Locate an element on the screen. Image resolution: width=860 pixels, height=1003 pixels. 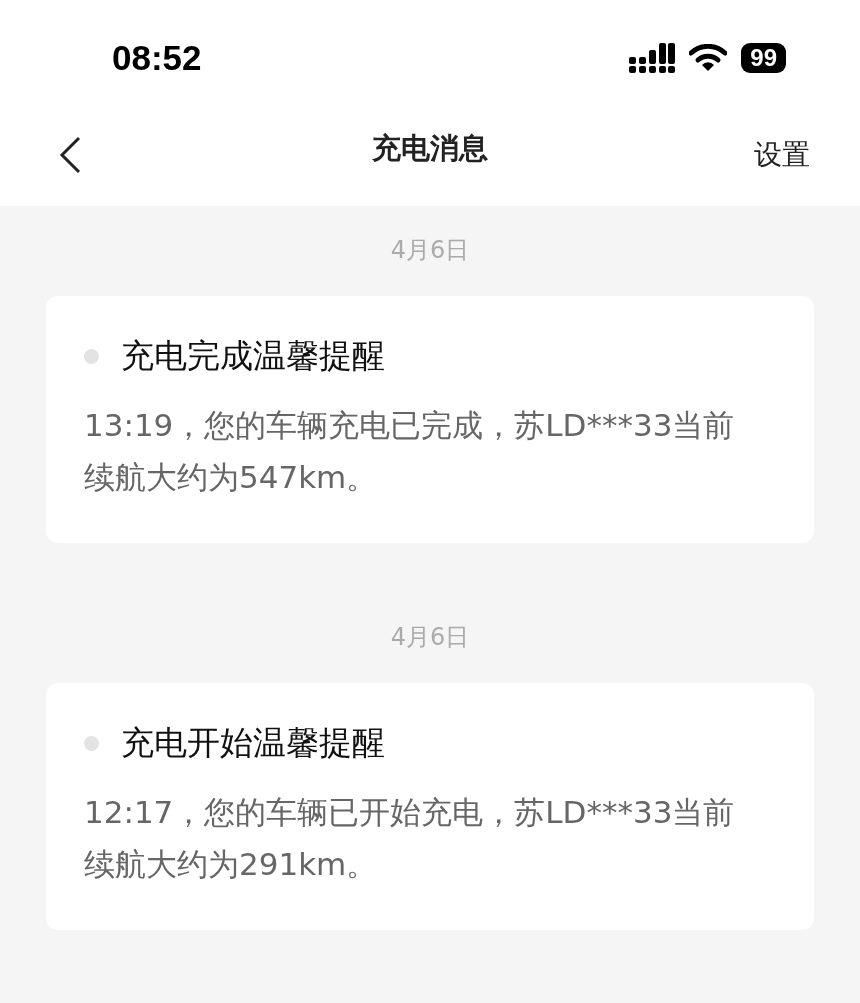
settings-link: 设置 is located at coordinates (782, 154).